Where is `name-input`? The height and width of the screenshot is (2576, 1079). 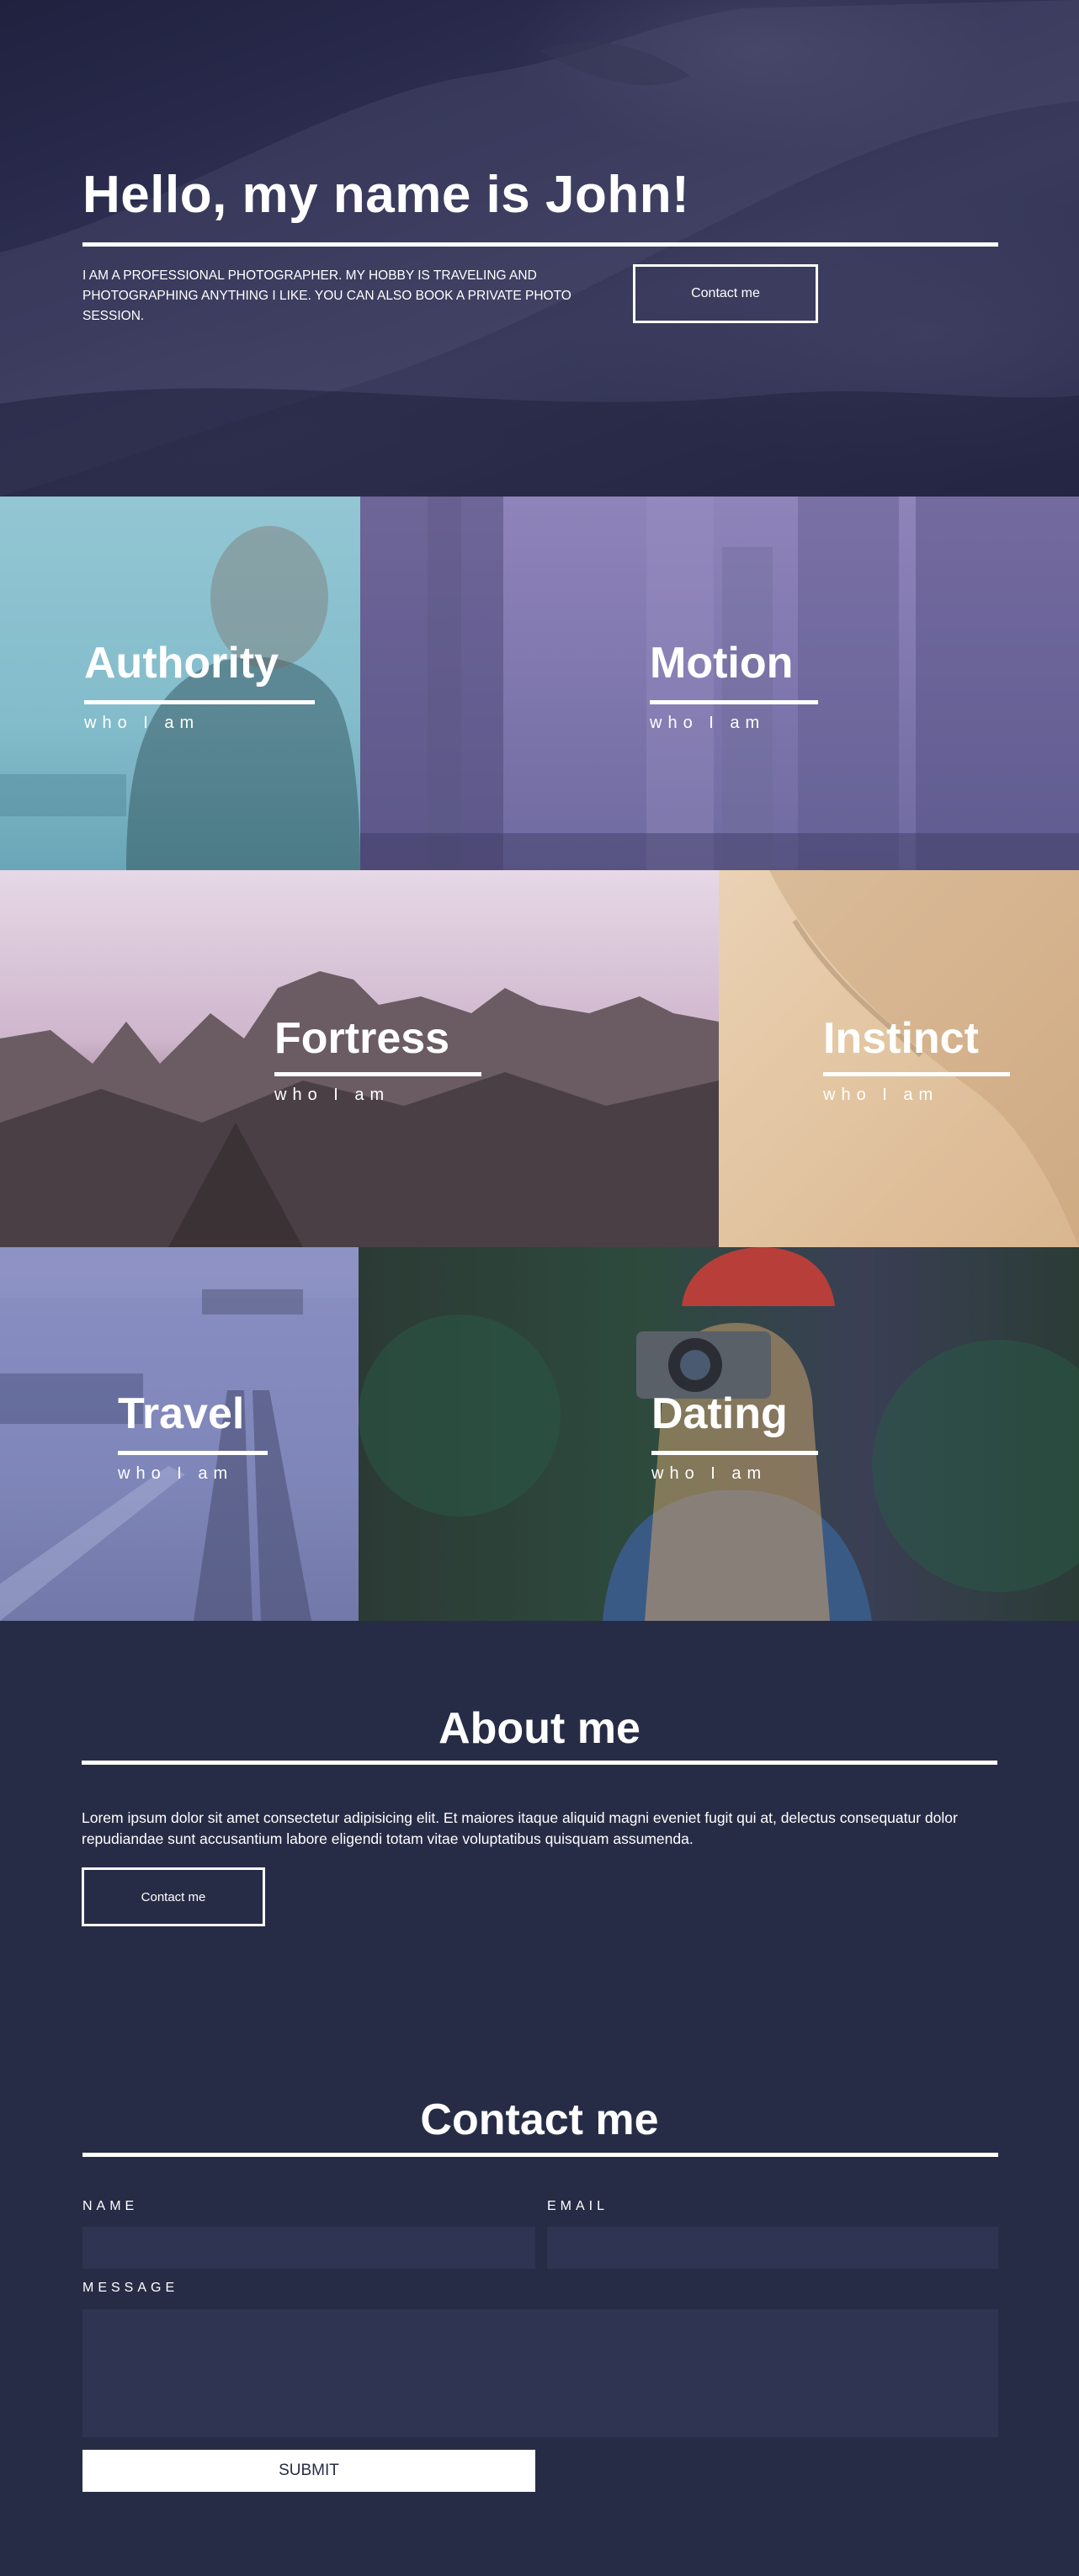 name-input is located at coordinates (308, 2248).